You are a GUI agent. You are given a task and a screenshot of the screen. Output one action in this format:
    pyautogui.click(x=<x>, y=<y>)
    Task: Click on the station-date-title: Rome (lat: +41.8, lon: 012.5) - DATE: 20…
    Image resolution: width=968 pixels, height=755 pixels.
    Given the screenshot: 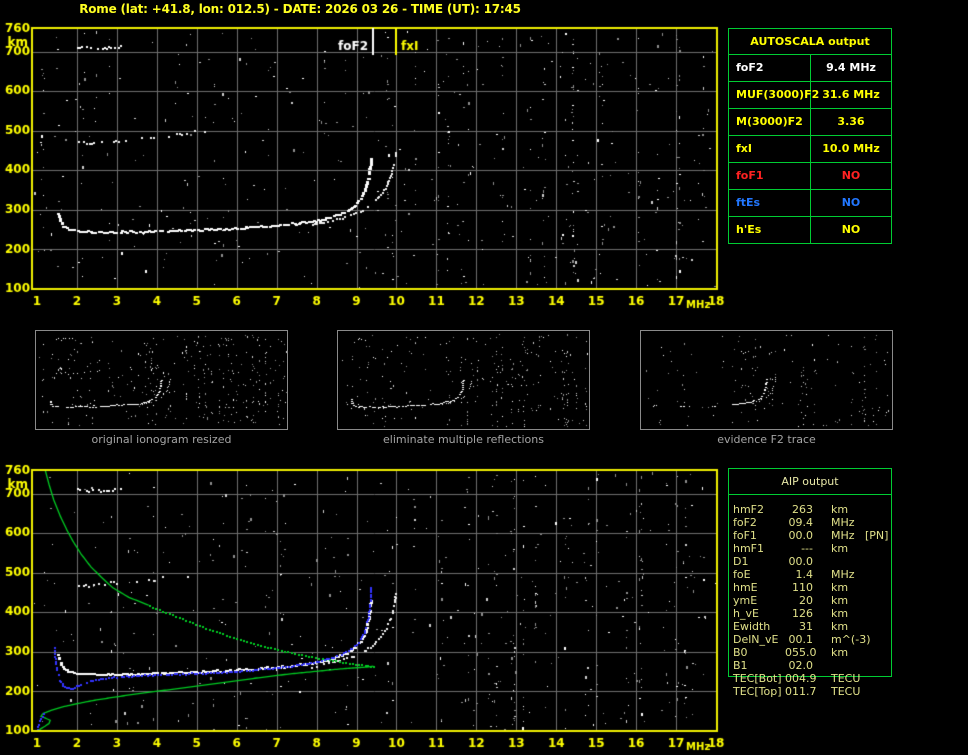 What is the action you would take?
    pyautogui.click(x=300, y=9)
    